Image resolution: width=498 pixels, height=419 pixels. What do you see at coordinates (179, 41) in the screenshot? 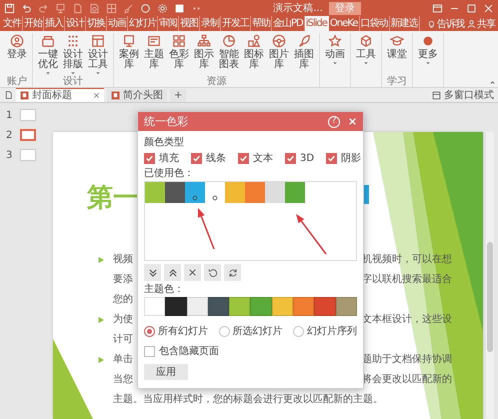
I see `blocks-icon` at bounding box center [179, 41].